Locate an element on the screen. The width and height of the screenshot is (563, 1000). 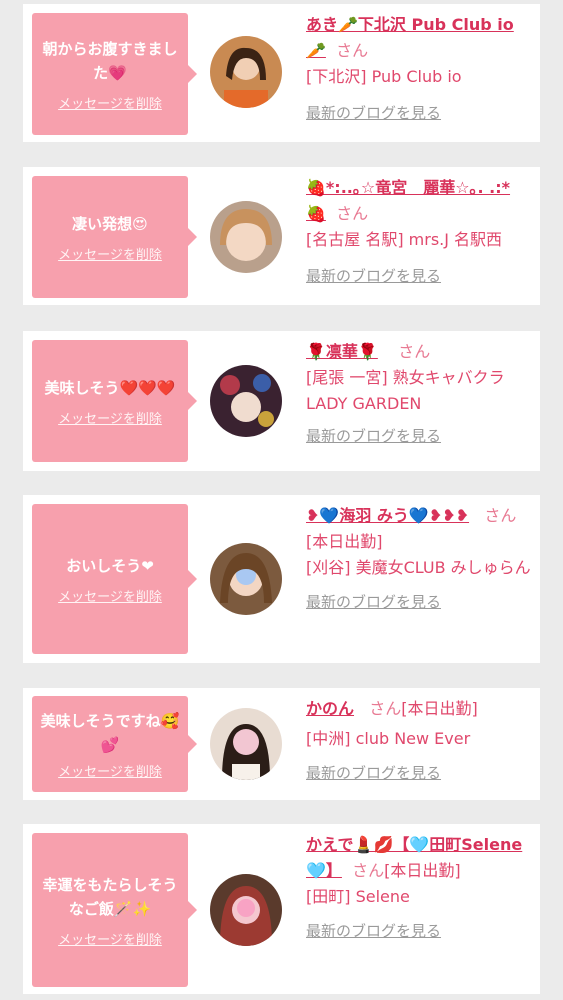
message-text: 凄い発想😍 is located at coordinates (110, 223).